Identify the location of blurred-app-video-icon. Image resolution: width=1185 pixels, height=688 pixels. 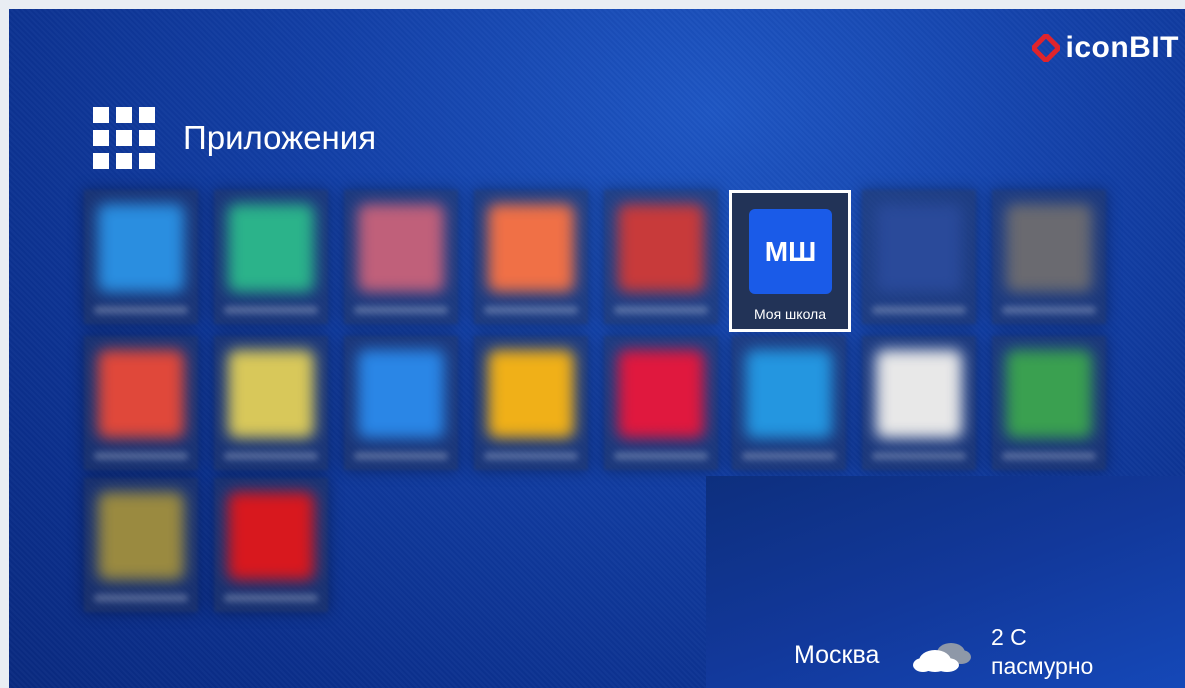
(141, 394).